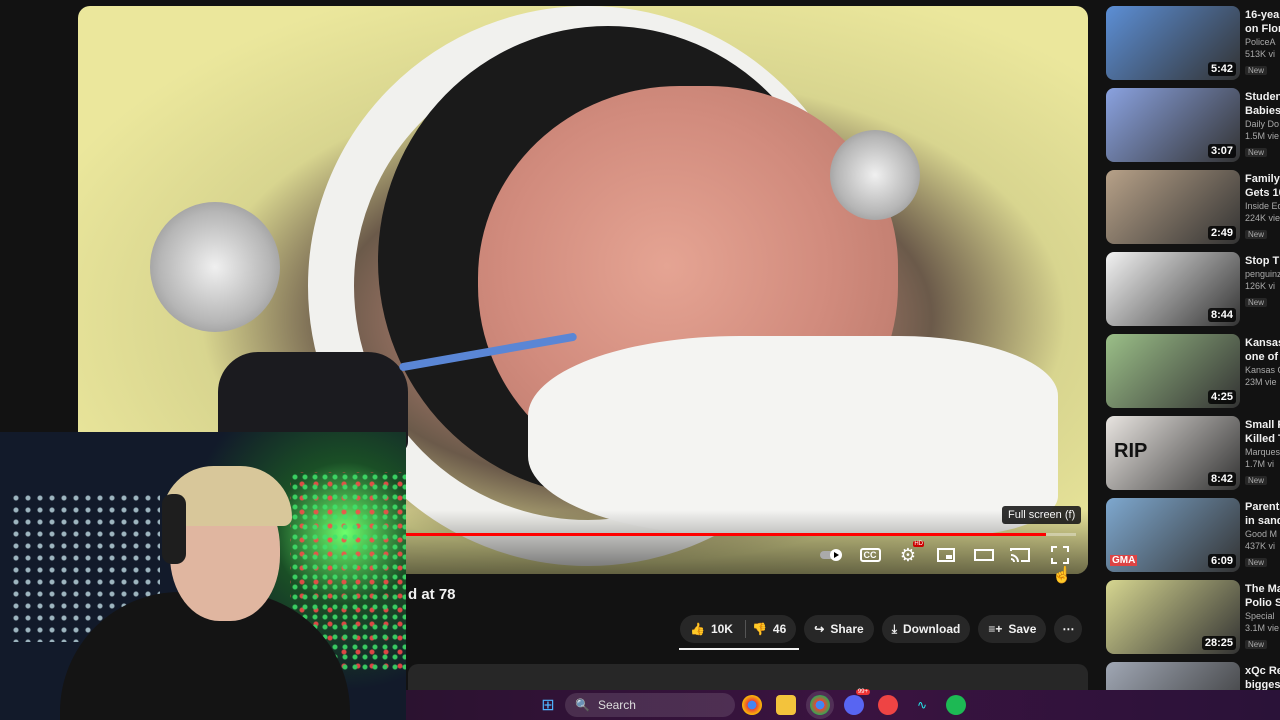 The height and width of the screenshot is (720, 1280). I want to click on chrome-icon, so click(752, 705).